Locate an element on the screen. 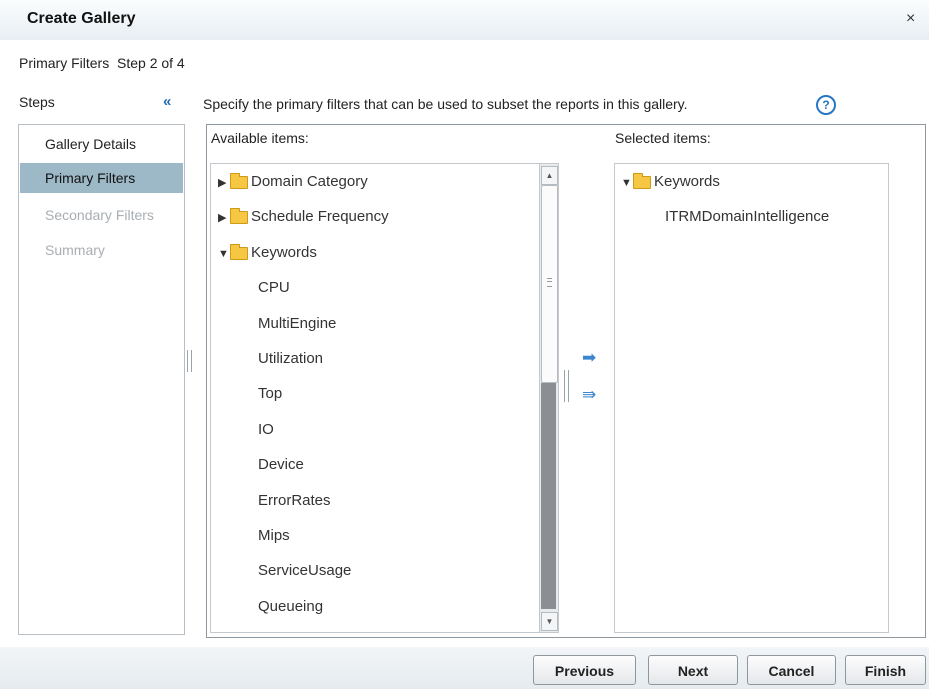  scrollbar-track is located at coordinates (548, 496).